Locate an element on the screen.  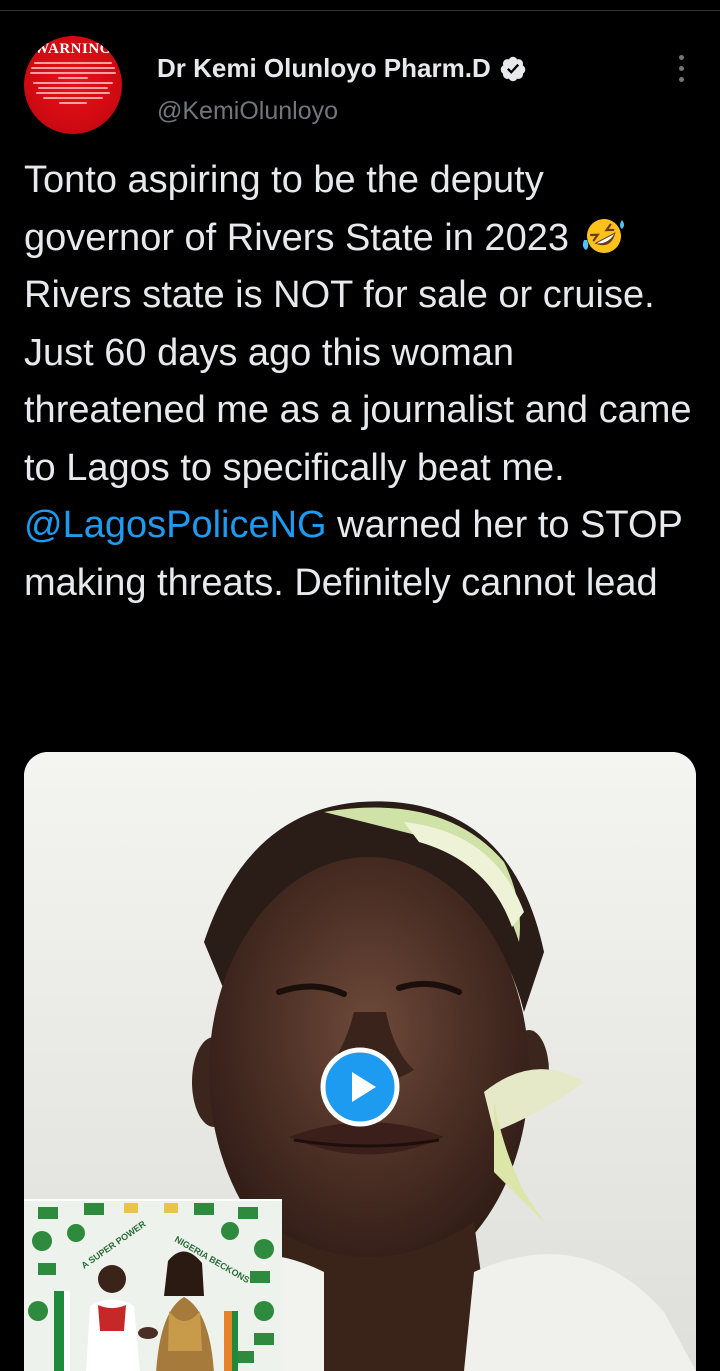
verified-badge-icon is located at coordinates (512, 68).